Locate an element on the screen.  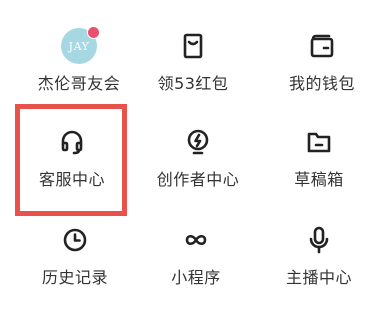
menu-item-customer-service: 客服中心 is located at coordinates (72, 155).